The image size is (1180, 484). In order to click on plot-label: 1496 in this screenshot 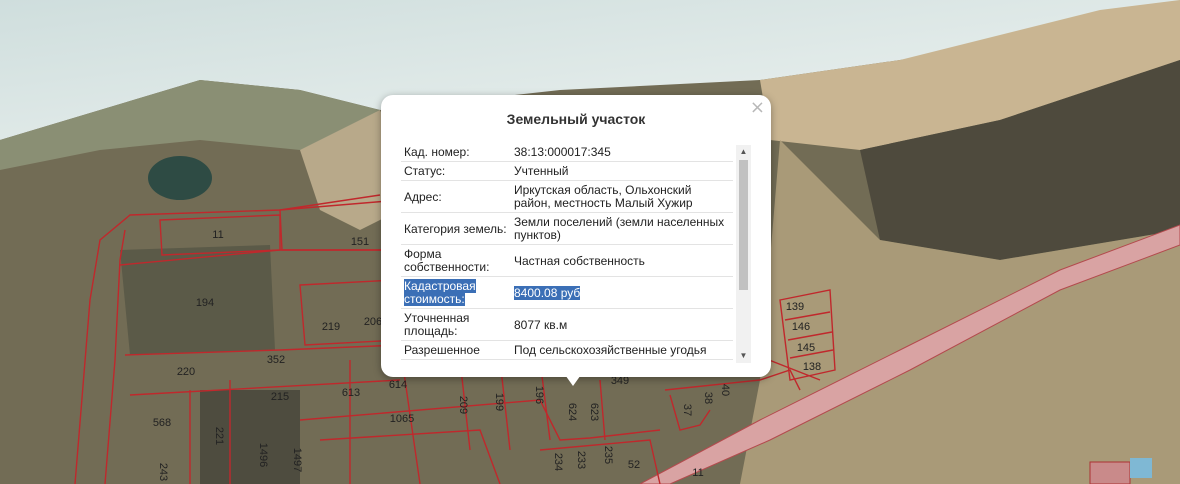, I will do `click(263, 455)`.